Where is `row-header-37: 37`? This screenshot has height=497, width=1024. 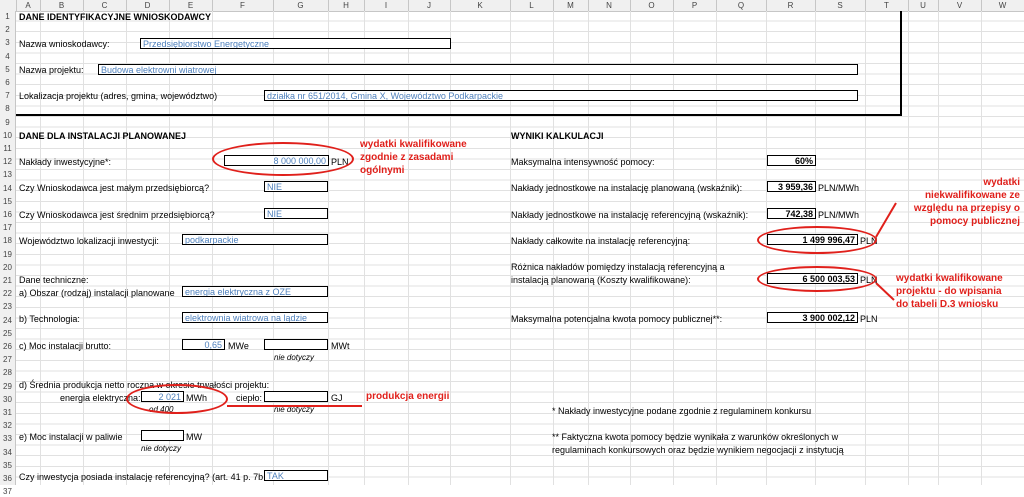
row-header-37: 37 is located at coordinates (7, 492).